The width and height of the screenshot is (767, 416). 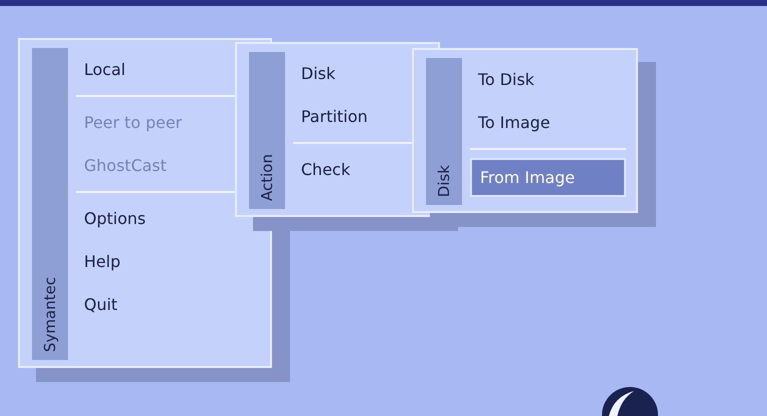 What do you see at coordinates (444, 180) in the screenshot?
I see `menu-title: Disk` at bounding box center [444, 180].